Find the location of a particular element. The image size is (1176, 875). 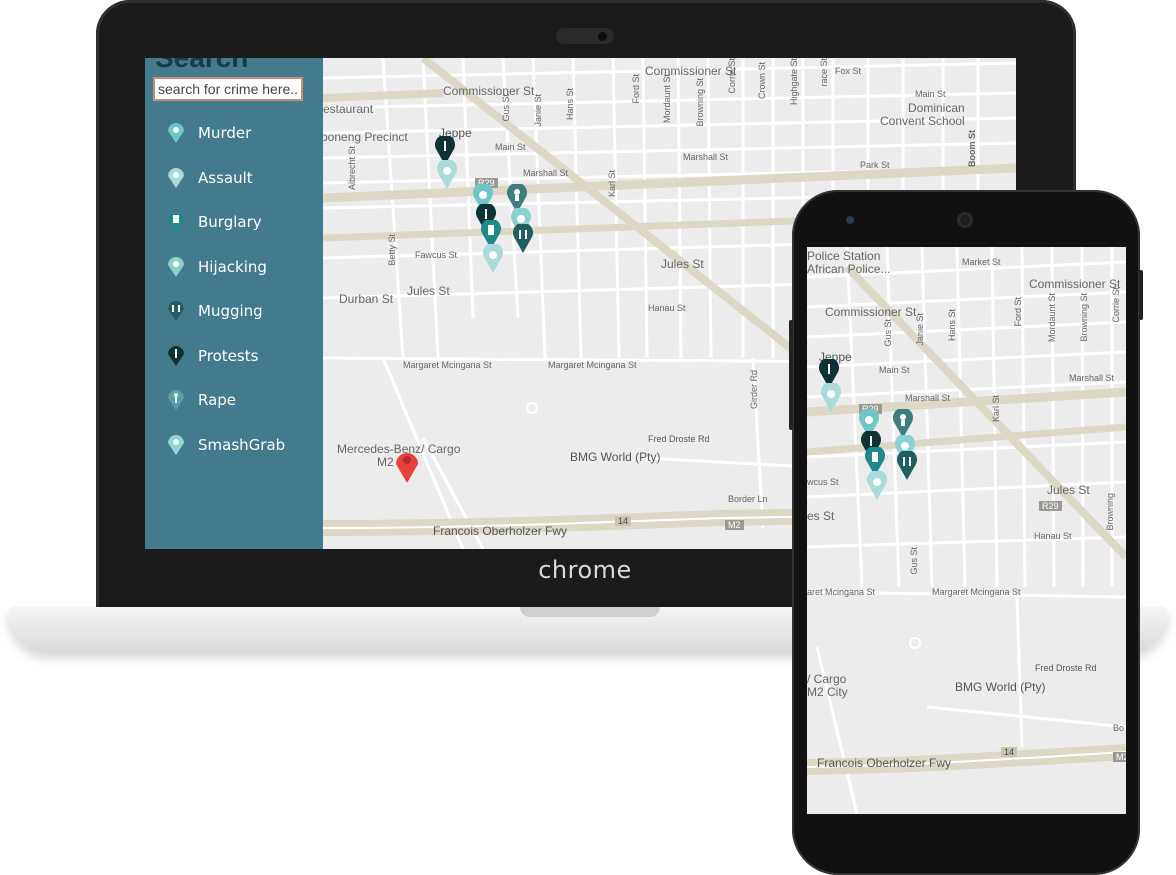

street-label: Hanau St is located at coordinates (1053, 536).